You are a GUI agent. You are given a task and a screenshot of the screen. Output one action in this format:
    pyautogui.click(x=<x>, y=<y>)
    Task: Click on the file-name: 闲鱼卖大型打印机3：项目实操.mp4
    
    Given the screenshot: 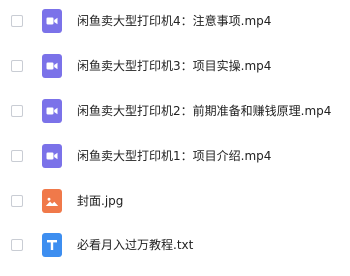 What is the action you would take?
    pyautogui.click(x=174, y=66)
    